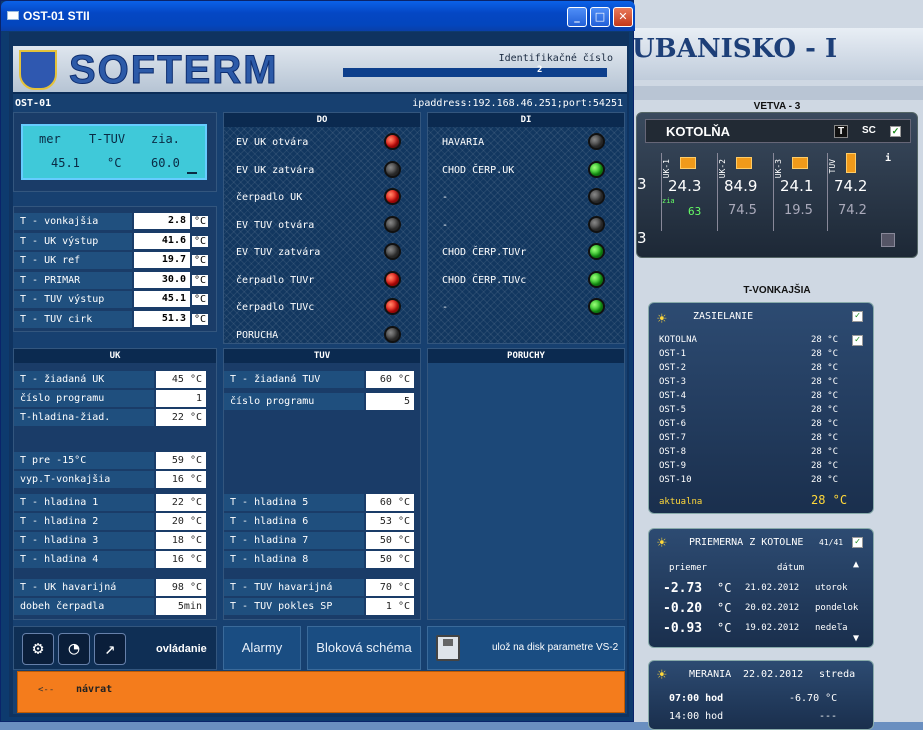 The width and height of the screenshot is (923, 730). Describe the element at coordinates (181, 587) in the screenshot. I see `uk-value: 98 °C` at that location.